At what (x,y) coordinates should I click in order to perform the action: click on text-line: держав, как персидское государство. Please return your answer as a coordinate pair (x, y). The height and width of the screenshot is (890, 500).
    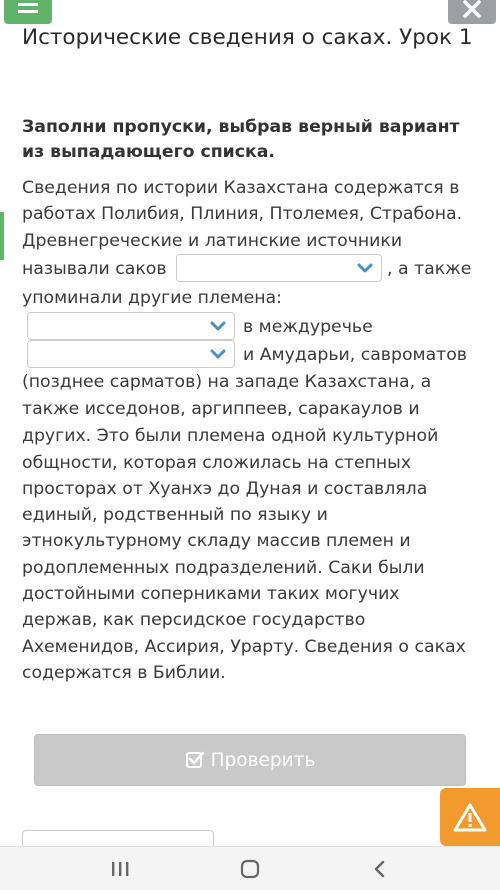
    Looking at the image, I should click on (194, 620).